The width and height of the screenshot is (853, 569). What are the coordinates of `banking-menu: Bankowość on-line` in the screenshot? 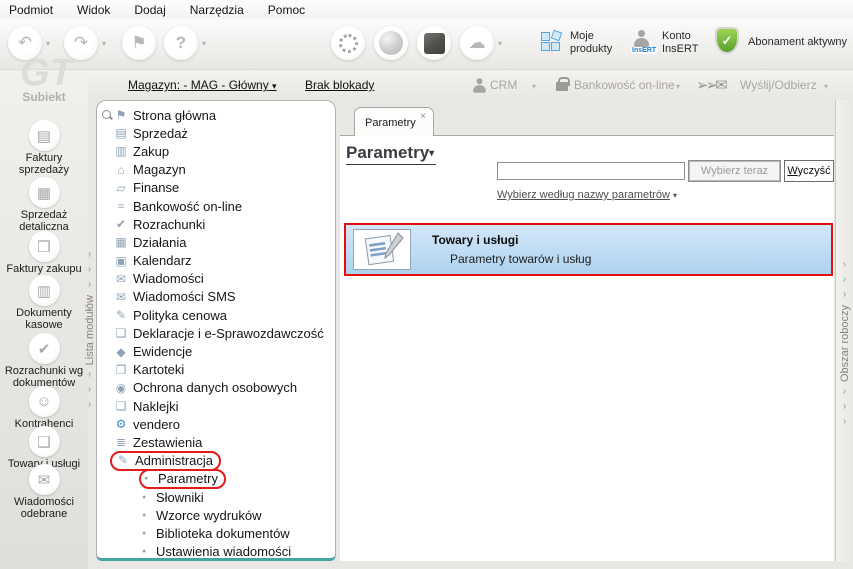 It's located at (624, 85).